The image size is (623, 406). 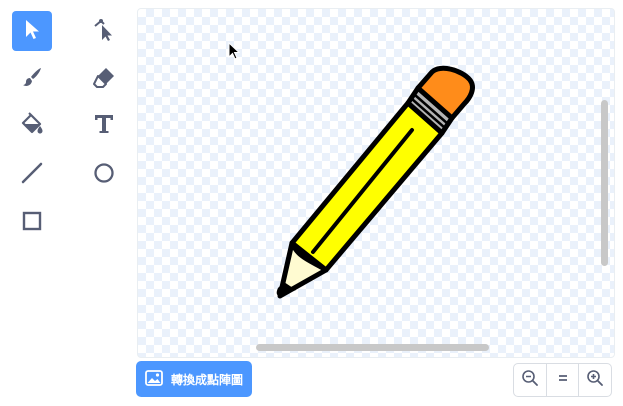 I want to click on fill-bucket-icon, so click(x=32, y=126).